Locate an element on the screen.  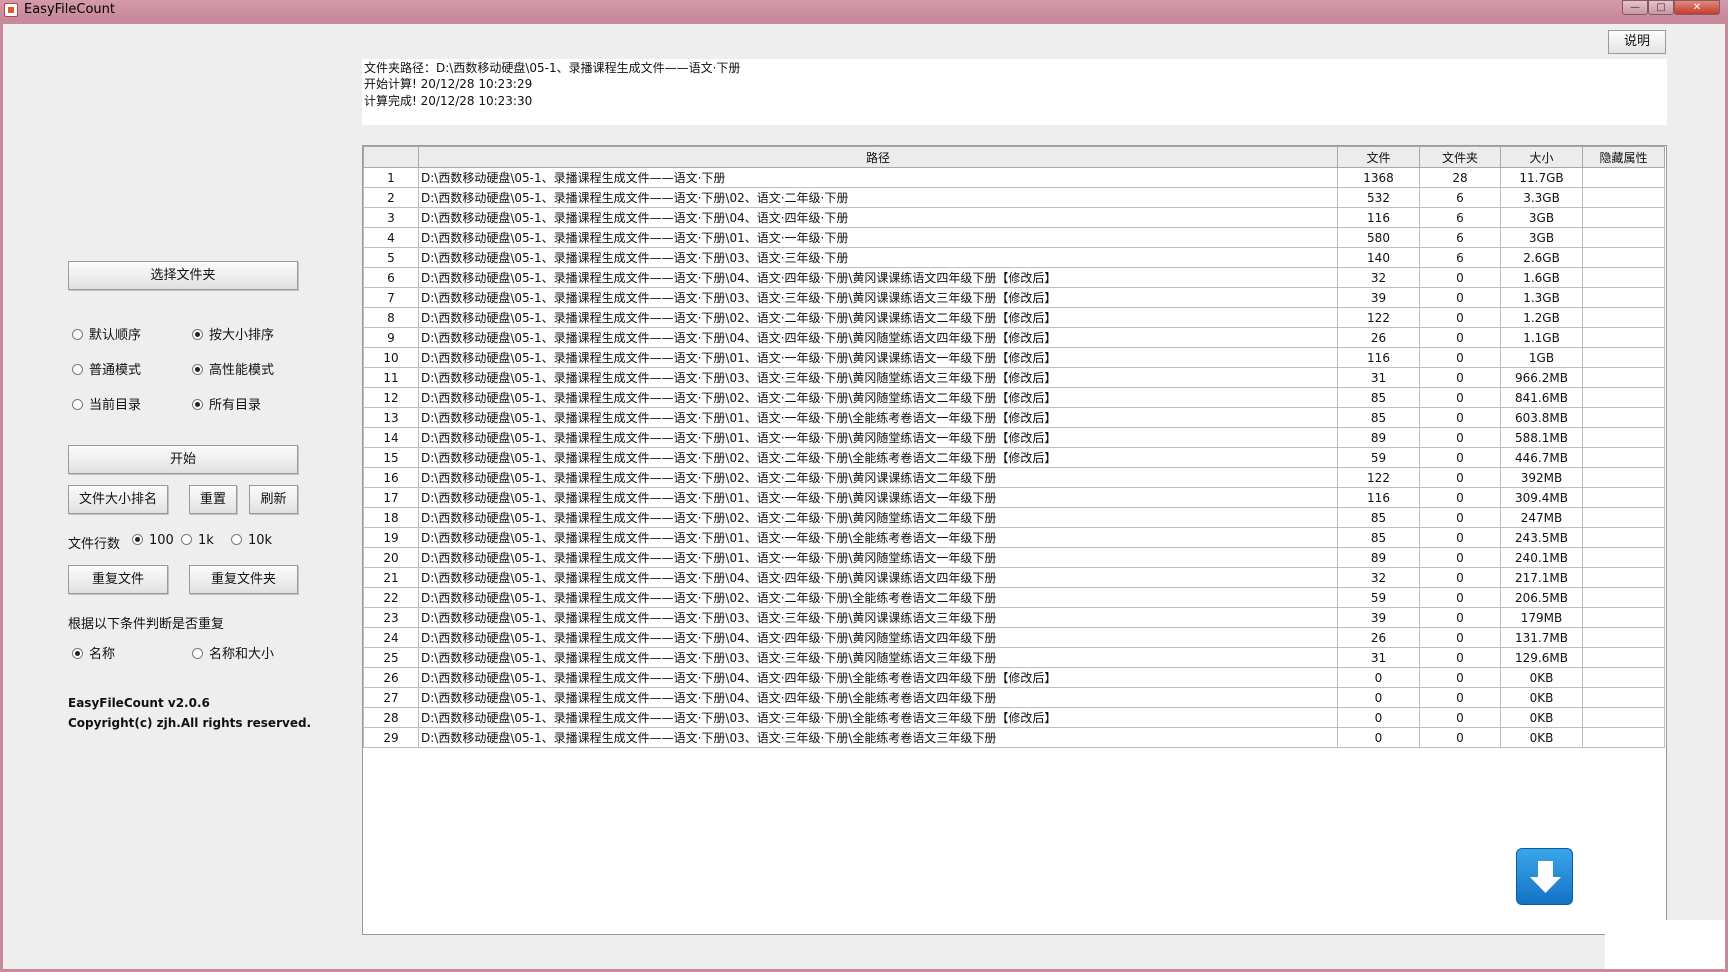
help-button: 说明 is located at coordinates (1637, 42).